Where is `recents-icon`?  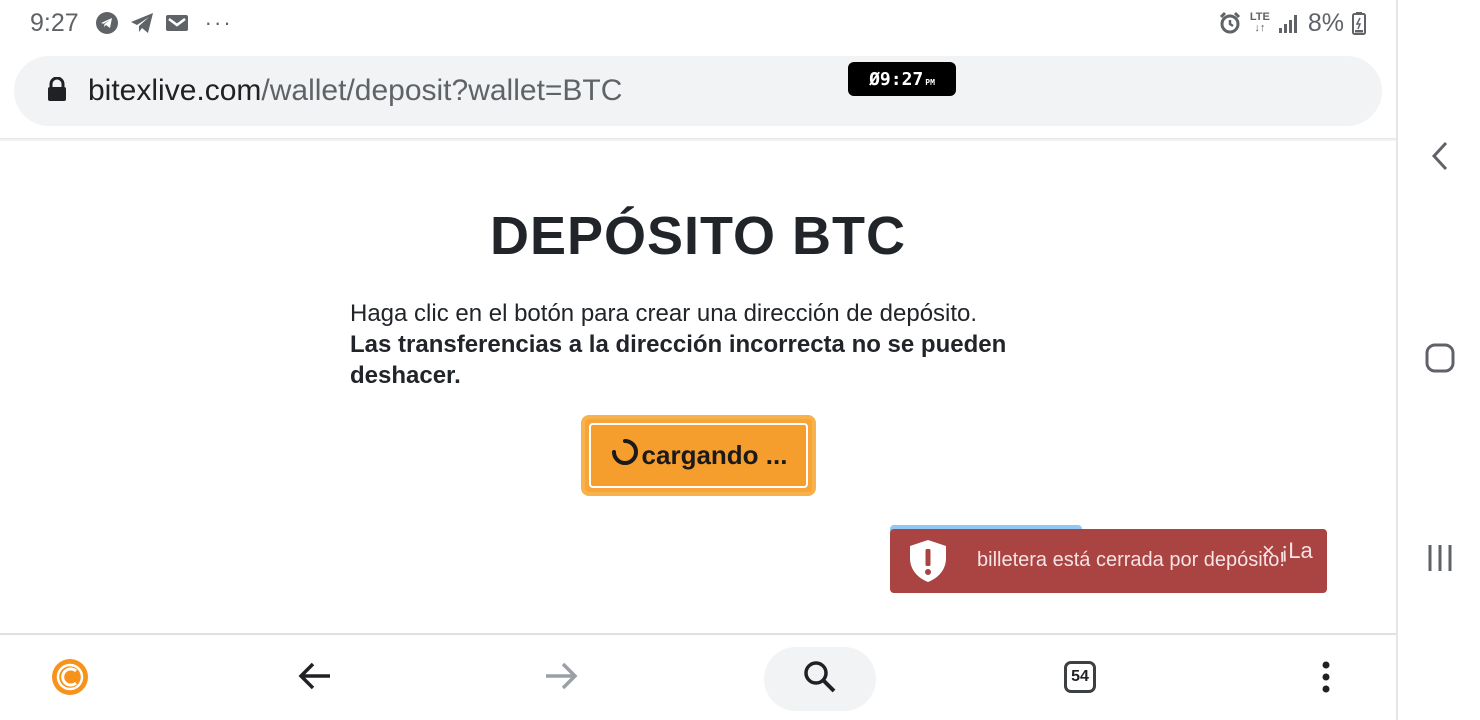
recents-icon is located at coordinates (1440, 560).